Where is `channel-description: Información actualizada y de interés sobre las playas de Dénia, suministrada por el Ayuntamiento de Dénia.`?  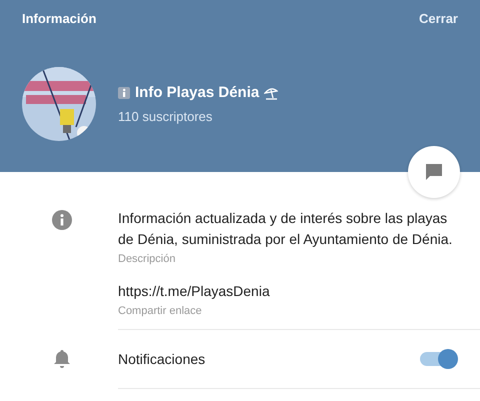 channel-description: Información actualizada y de interés sobre las playas de Dénia, suministrada por el Ayuntamiento de Dénia. is located at coordinates (286, 229).